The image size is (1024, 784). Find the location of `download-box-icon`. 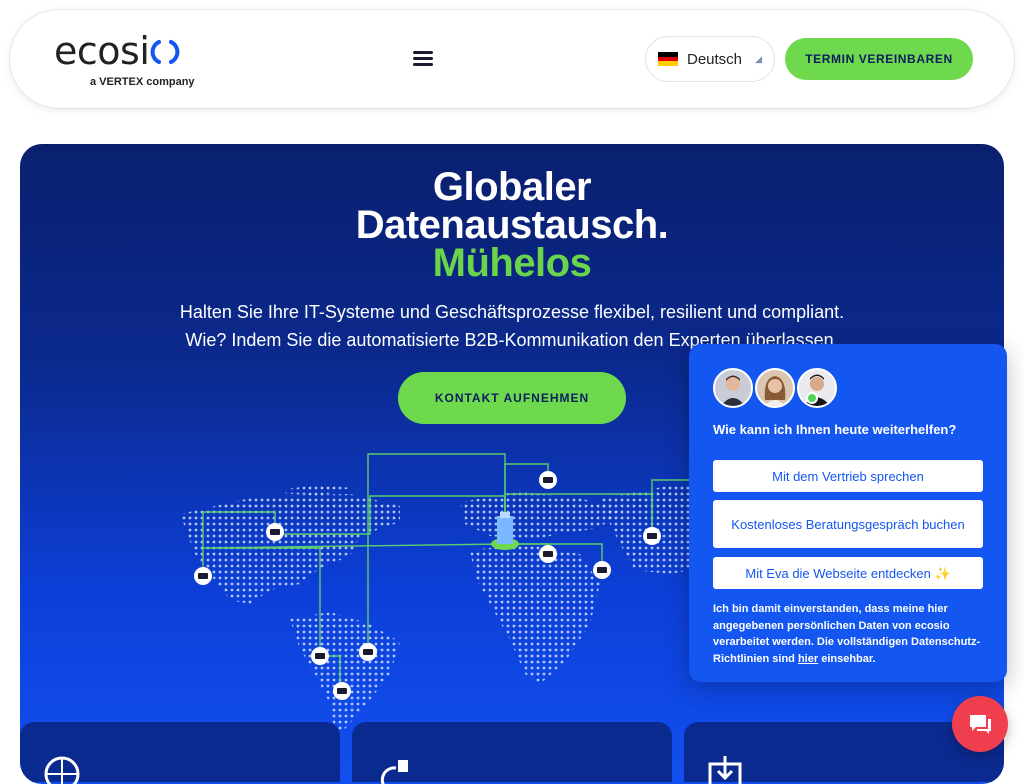

download-box-icon is located at coordinates (725, 770).